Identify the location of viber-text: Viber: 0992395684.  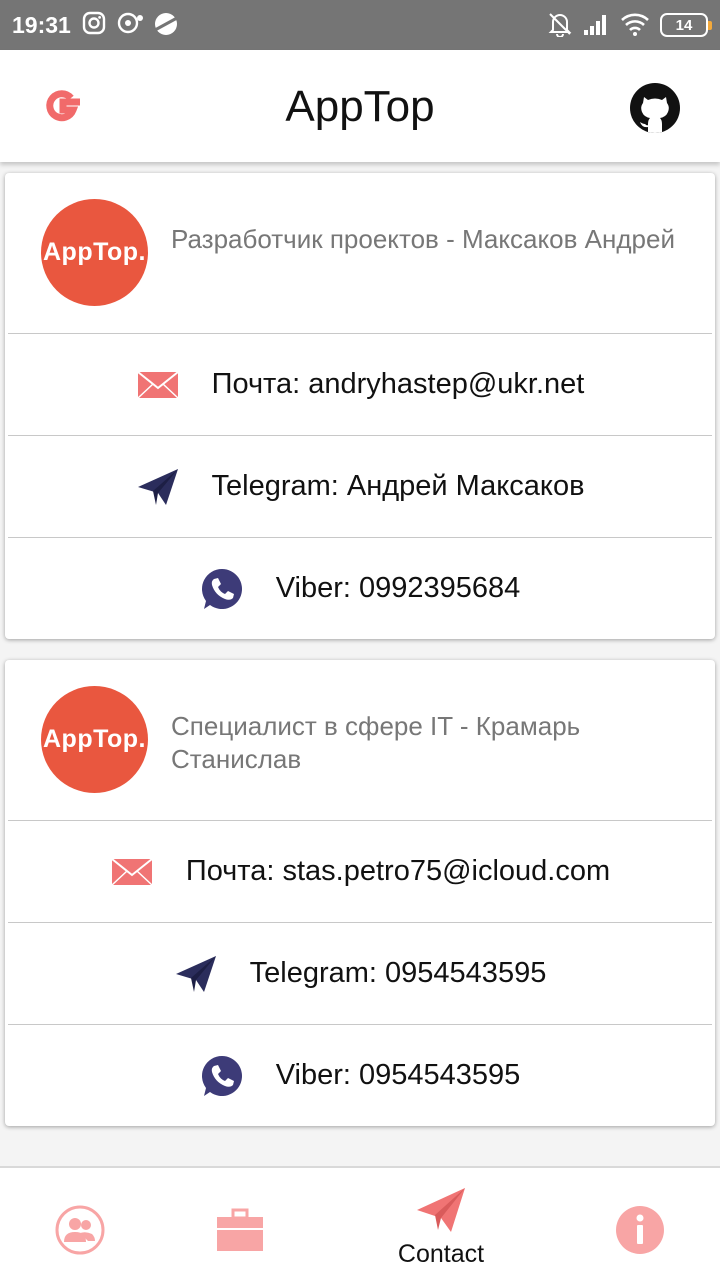
(398, 588).